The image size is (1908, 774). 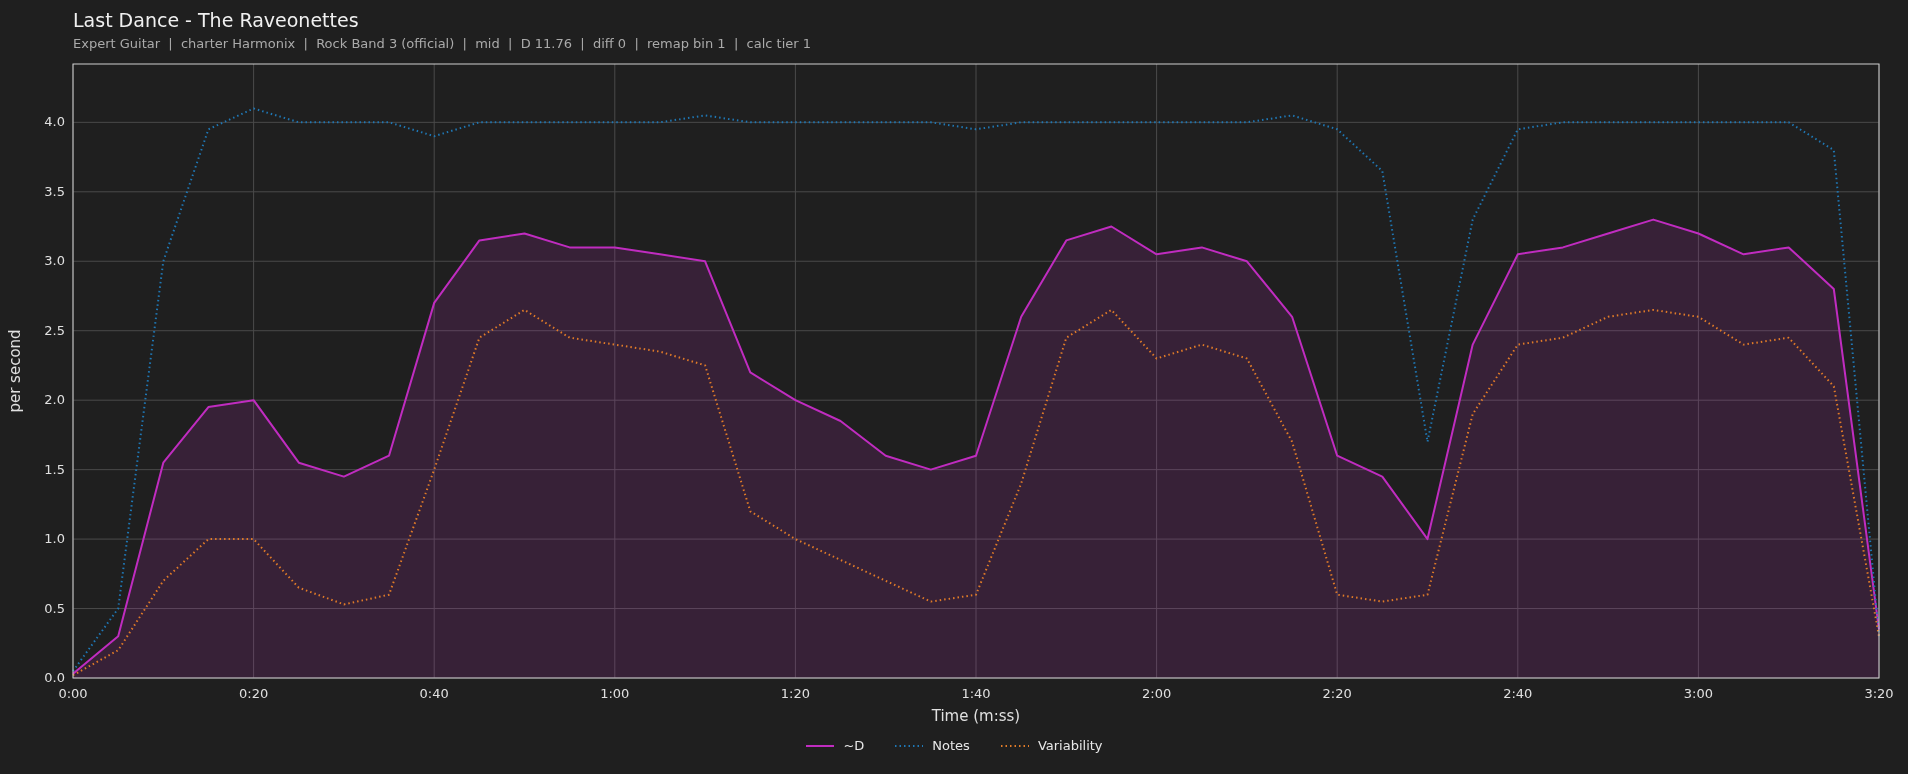 I want to click on x-tick-label: 1:40, so click(x=976, y=693).